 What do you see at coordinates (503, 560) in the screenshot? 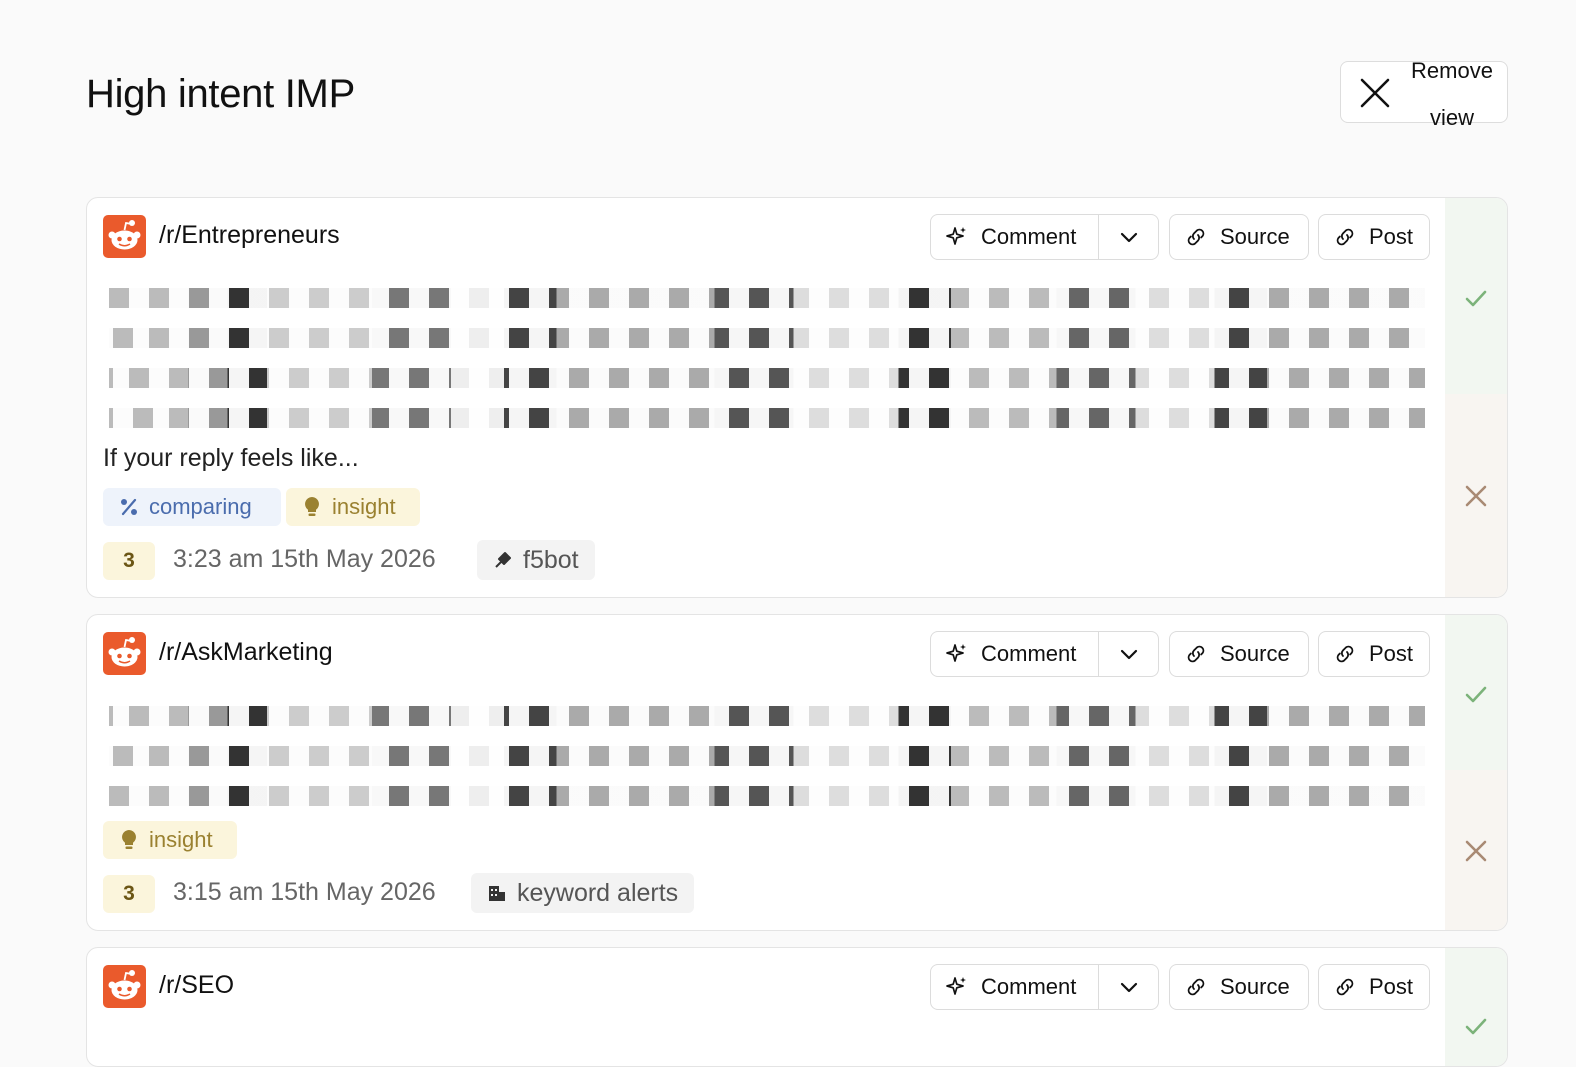
I see `bot-icon` at bounding box center [503, 560].